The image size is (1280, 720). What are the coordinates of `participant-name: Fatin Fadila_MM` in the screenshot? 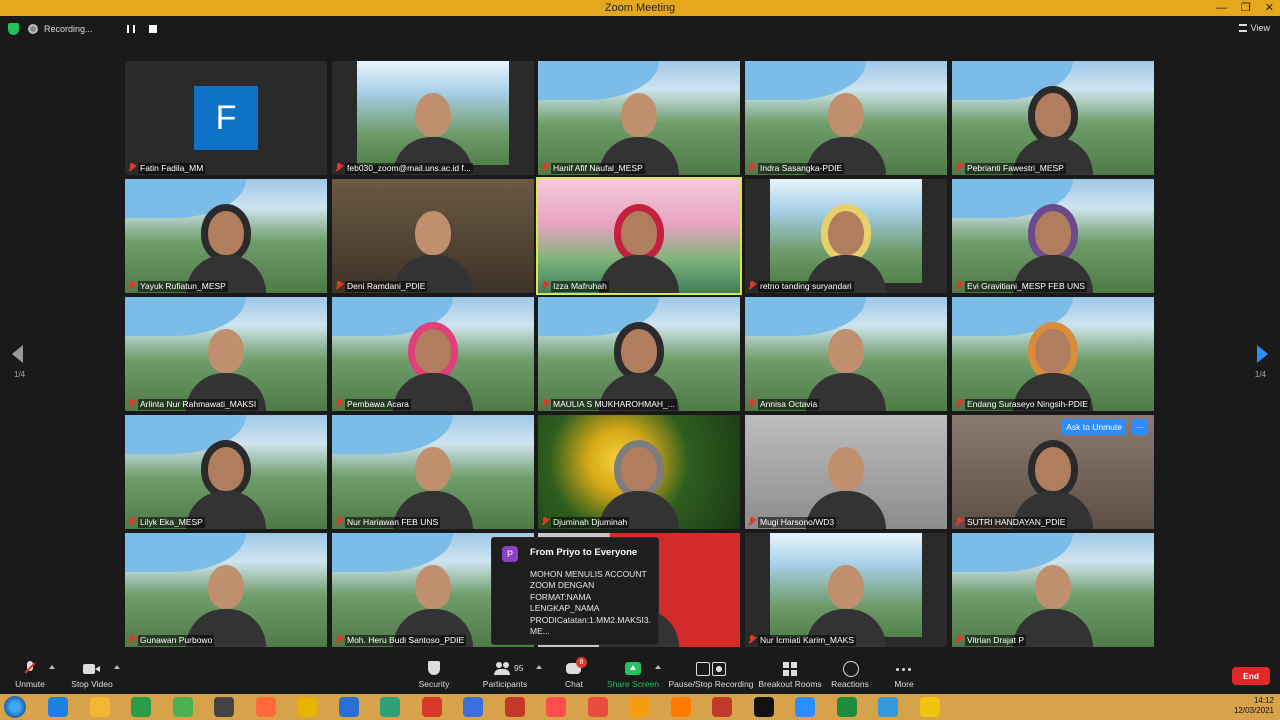 It's located at (172, 168).